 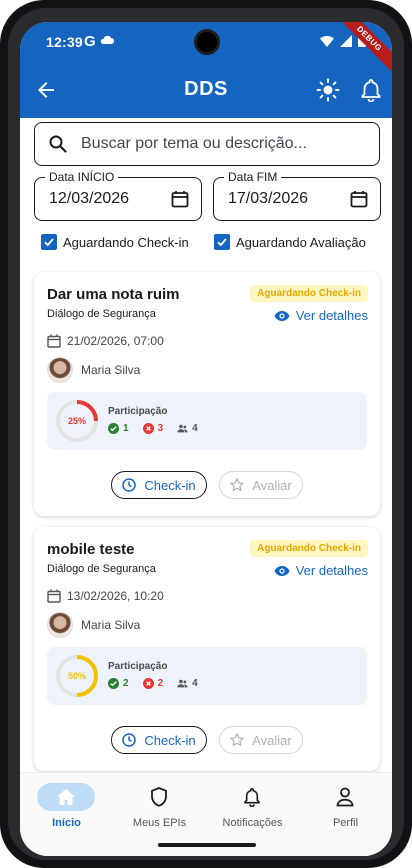 I want to click on end-date-label: Data FIM, so click(x=253, y=177).